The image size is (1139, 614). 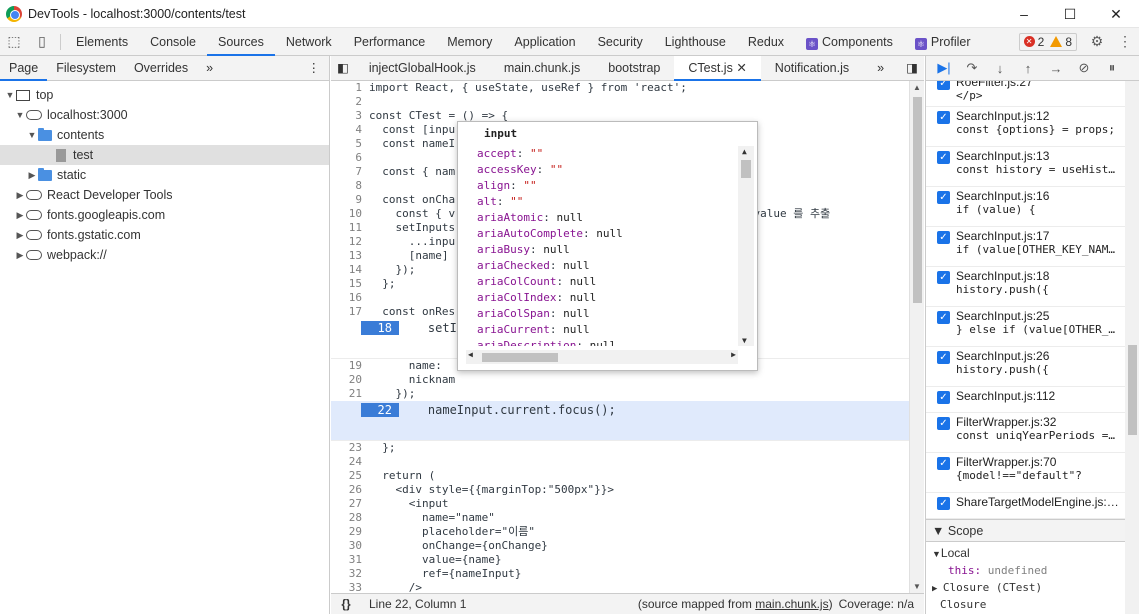 What do you see at coordinates (350, 228) in the screenshot?
I see `line-number: 11` at bounding box center [350, 228].